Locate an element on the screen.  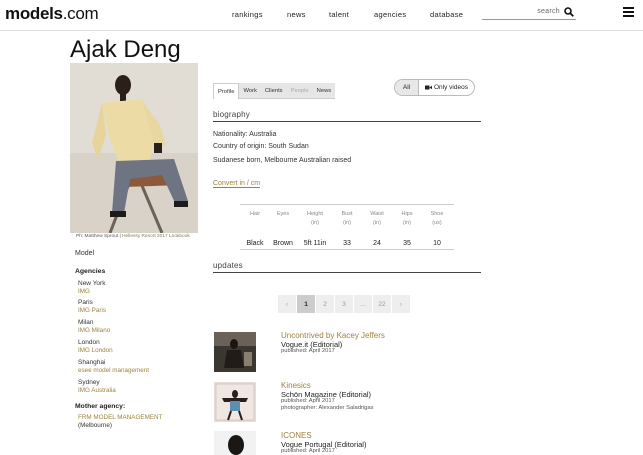
filter-all-button: All is located at coordinates (407, 87).